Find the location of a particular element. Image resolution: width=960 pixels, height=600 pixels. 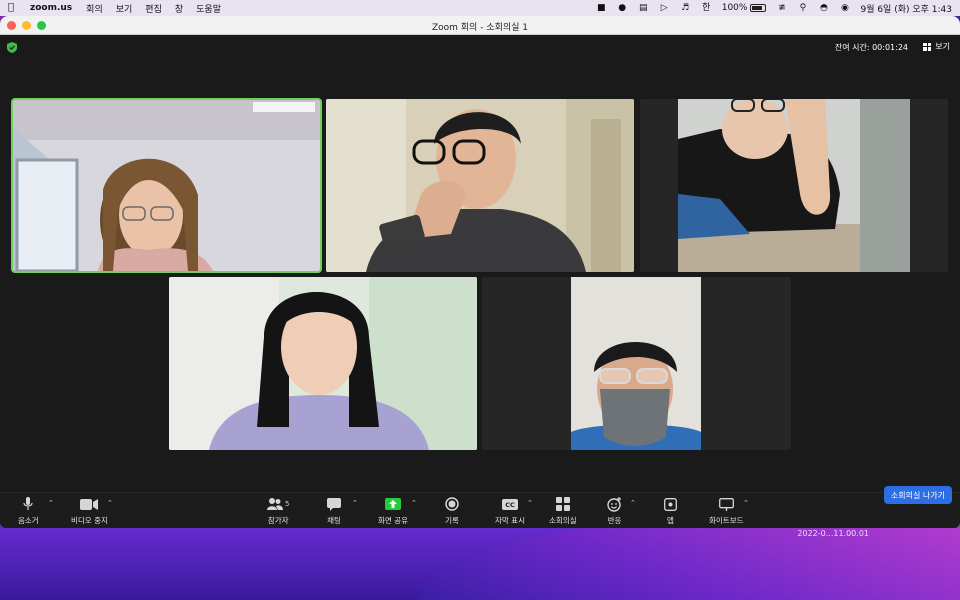

participant-1-video is located at coordinates (166, 185).